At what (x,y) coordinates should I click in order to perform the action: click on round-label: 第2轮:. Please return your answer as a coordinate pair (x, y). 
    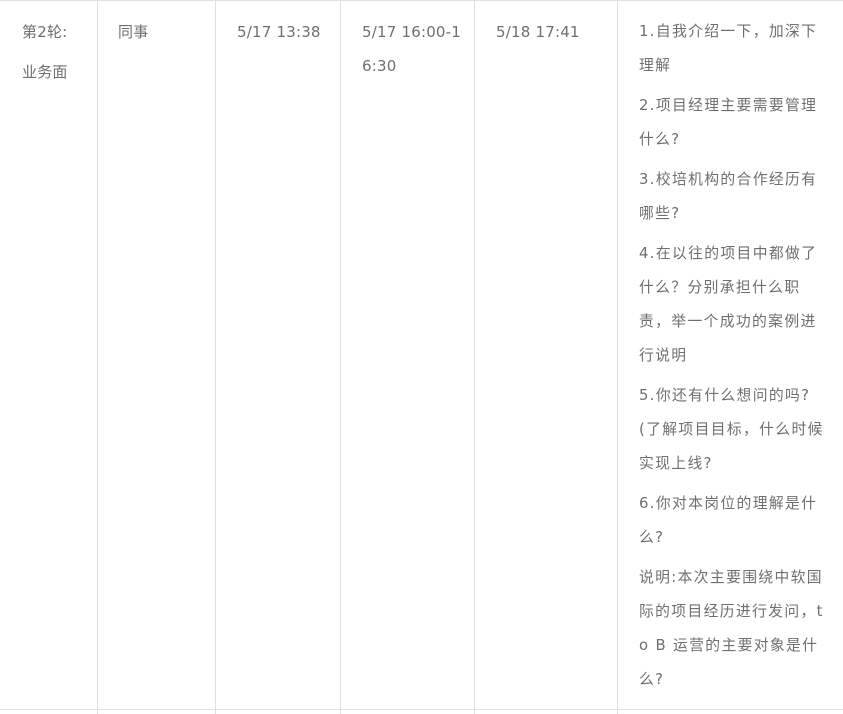
    Looking at the image, I should click on (45, 32).